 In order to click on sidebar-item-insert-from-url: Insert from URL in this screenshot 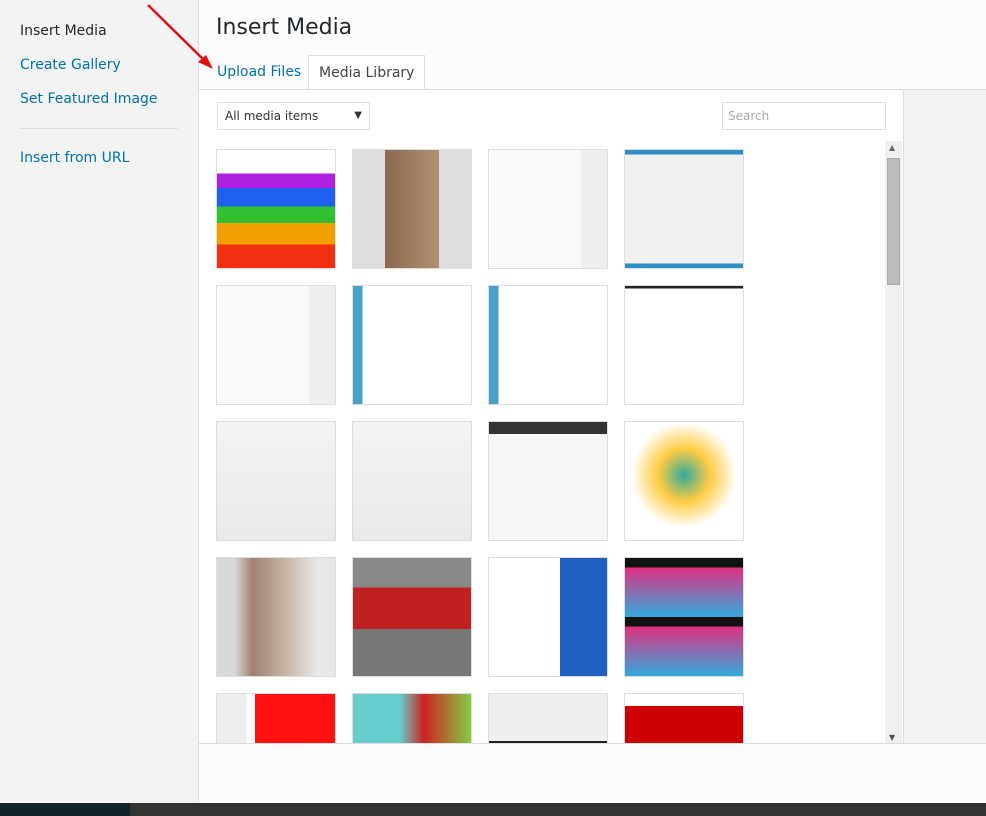, I will do `click(74, 158)`.